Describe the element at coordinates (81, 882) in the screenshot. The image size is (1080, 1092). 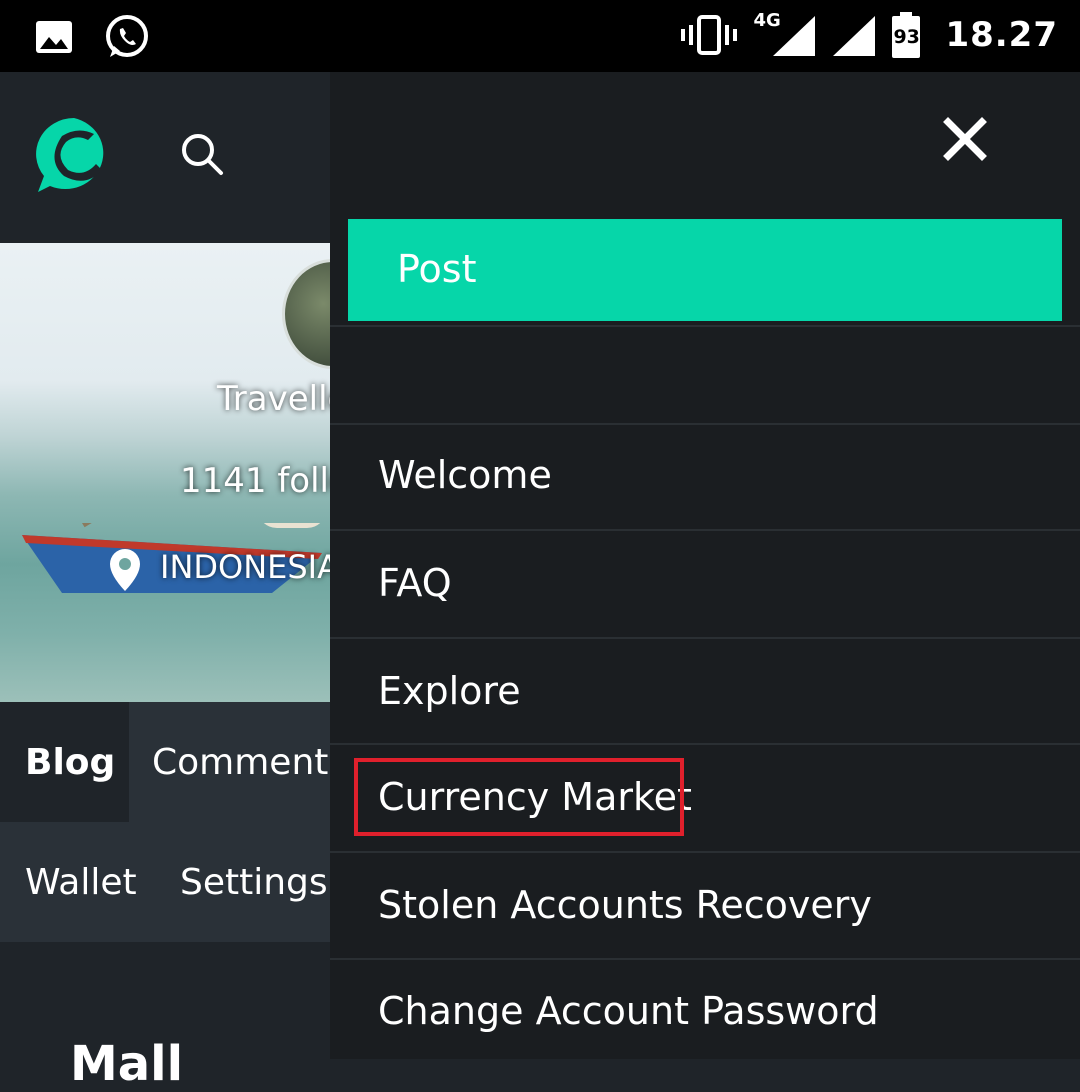
I see `tab-wallet: Wallet` at that location.